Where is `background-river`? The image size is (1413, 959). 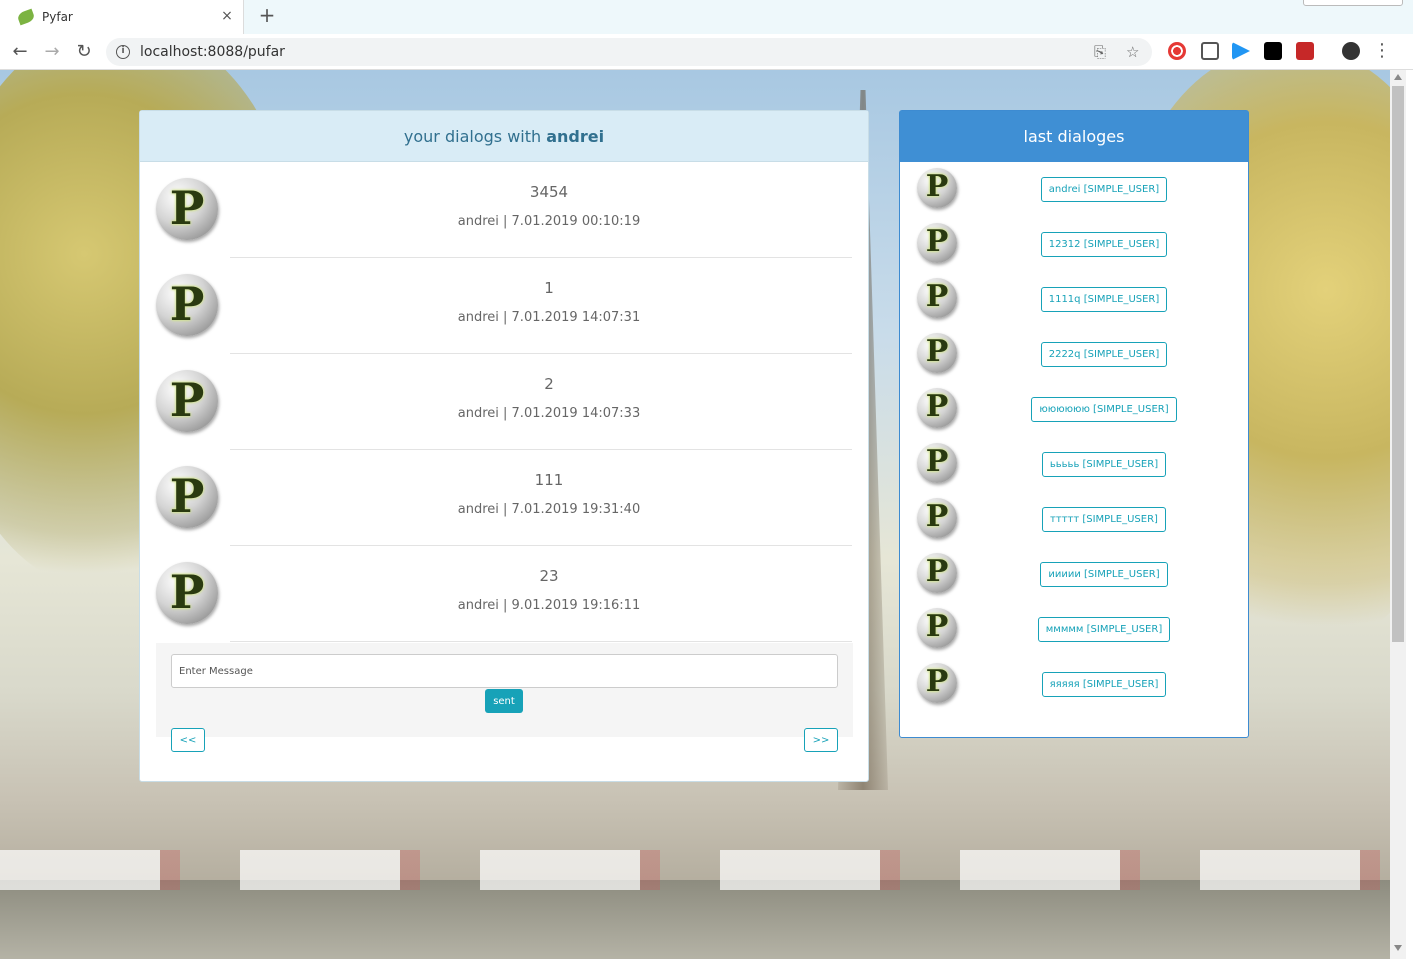 background-river is located at coordinates (695, 919).